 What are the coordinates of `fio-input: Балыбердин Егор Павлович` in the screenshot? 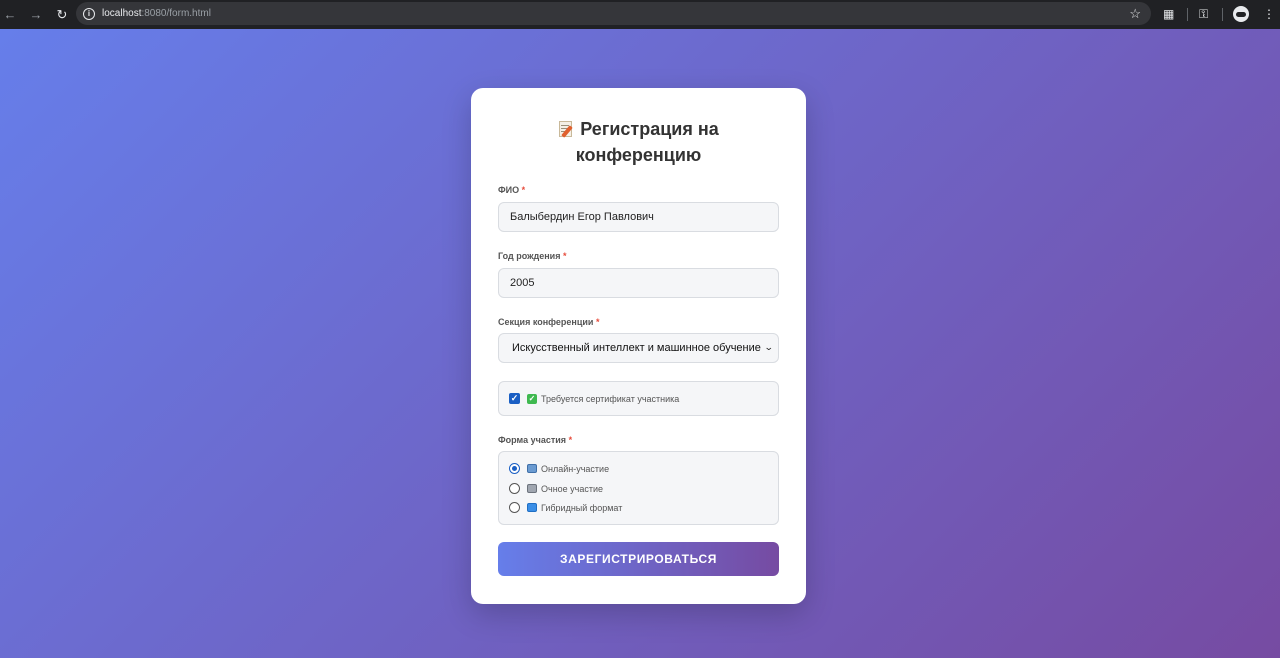 It's located at (638, 217).